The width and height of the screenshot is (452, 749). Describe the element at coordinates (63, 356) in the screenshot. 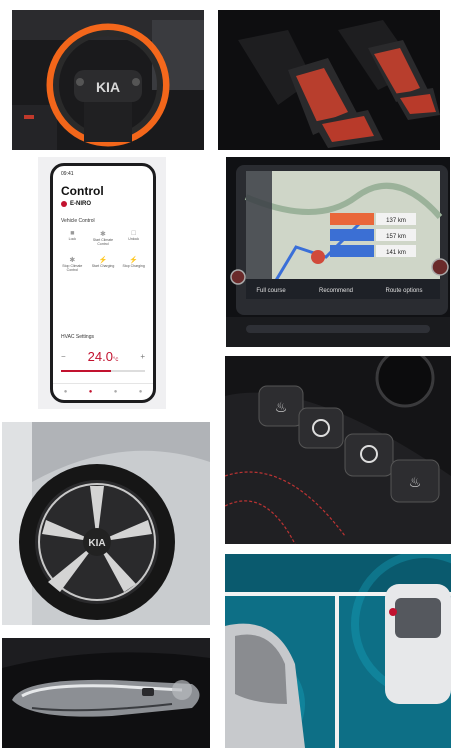

I see `temp-minus-button: −` at that location.